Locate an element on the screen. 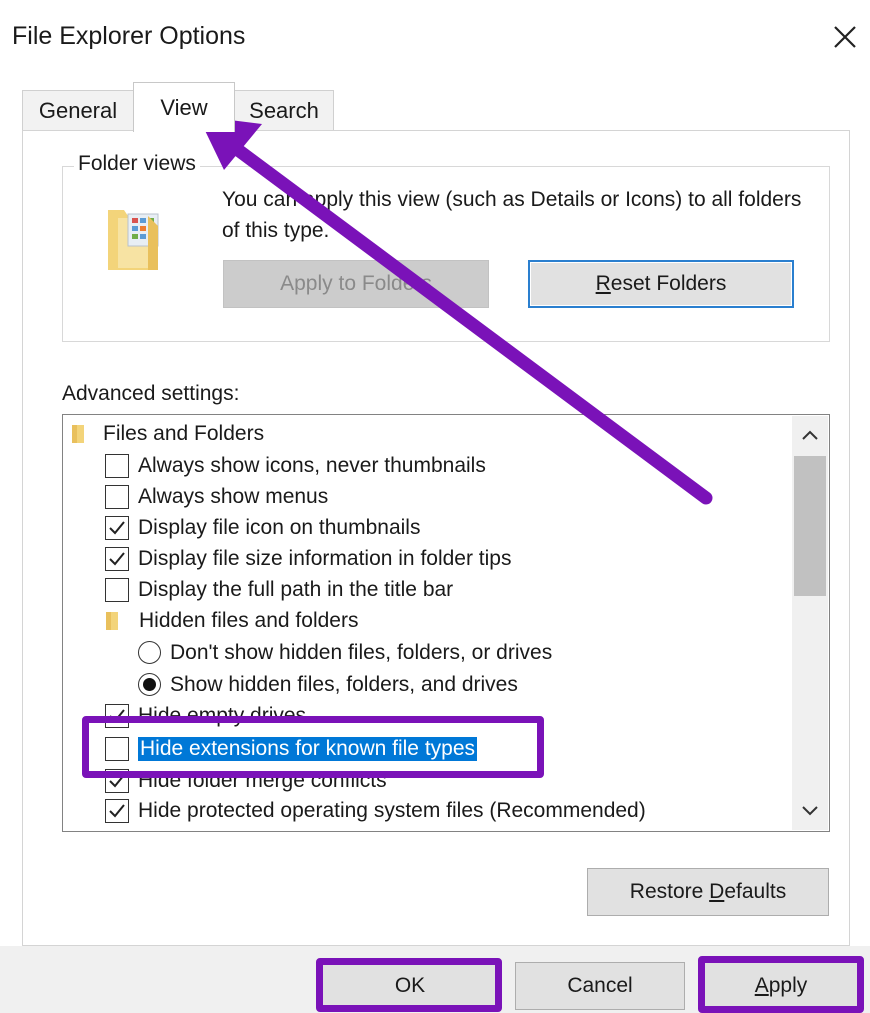 This screenshot has width=870, height=1013. advanced-settings-label: Advanced settings: is located at coordinates (151, 393).